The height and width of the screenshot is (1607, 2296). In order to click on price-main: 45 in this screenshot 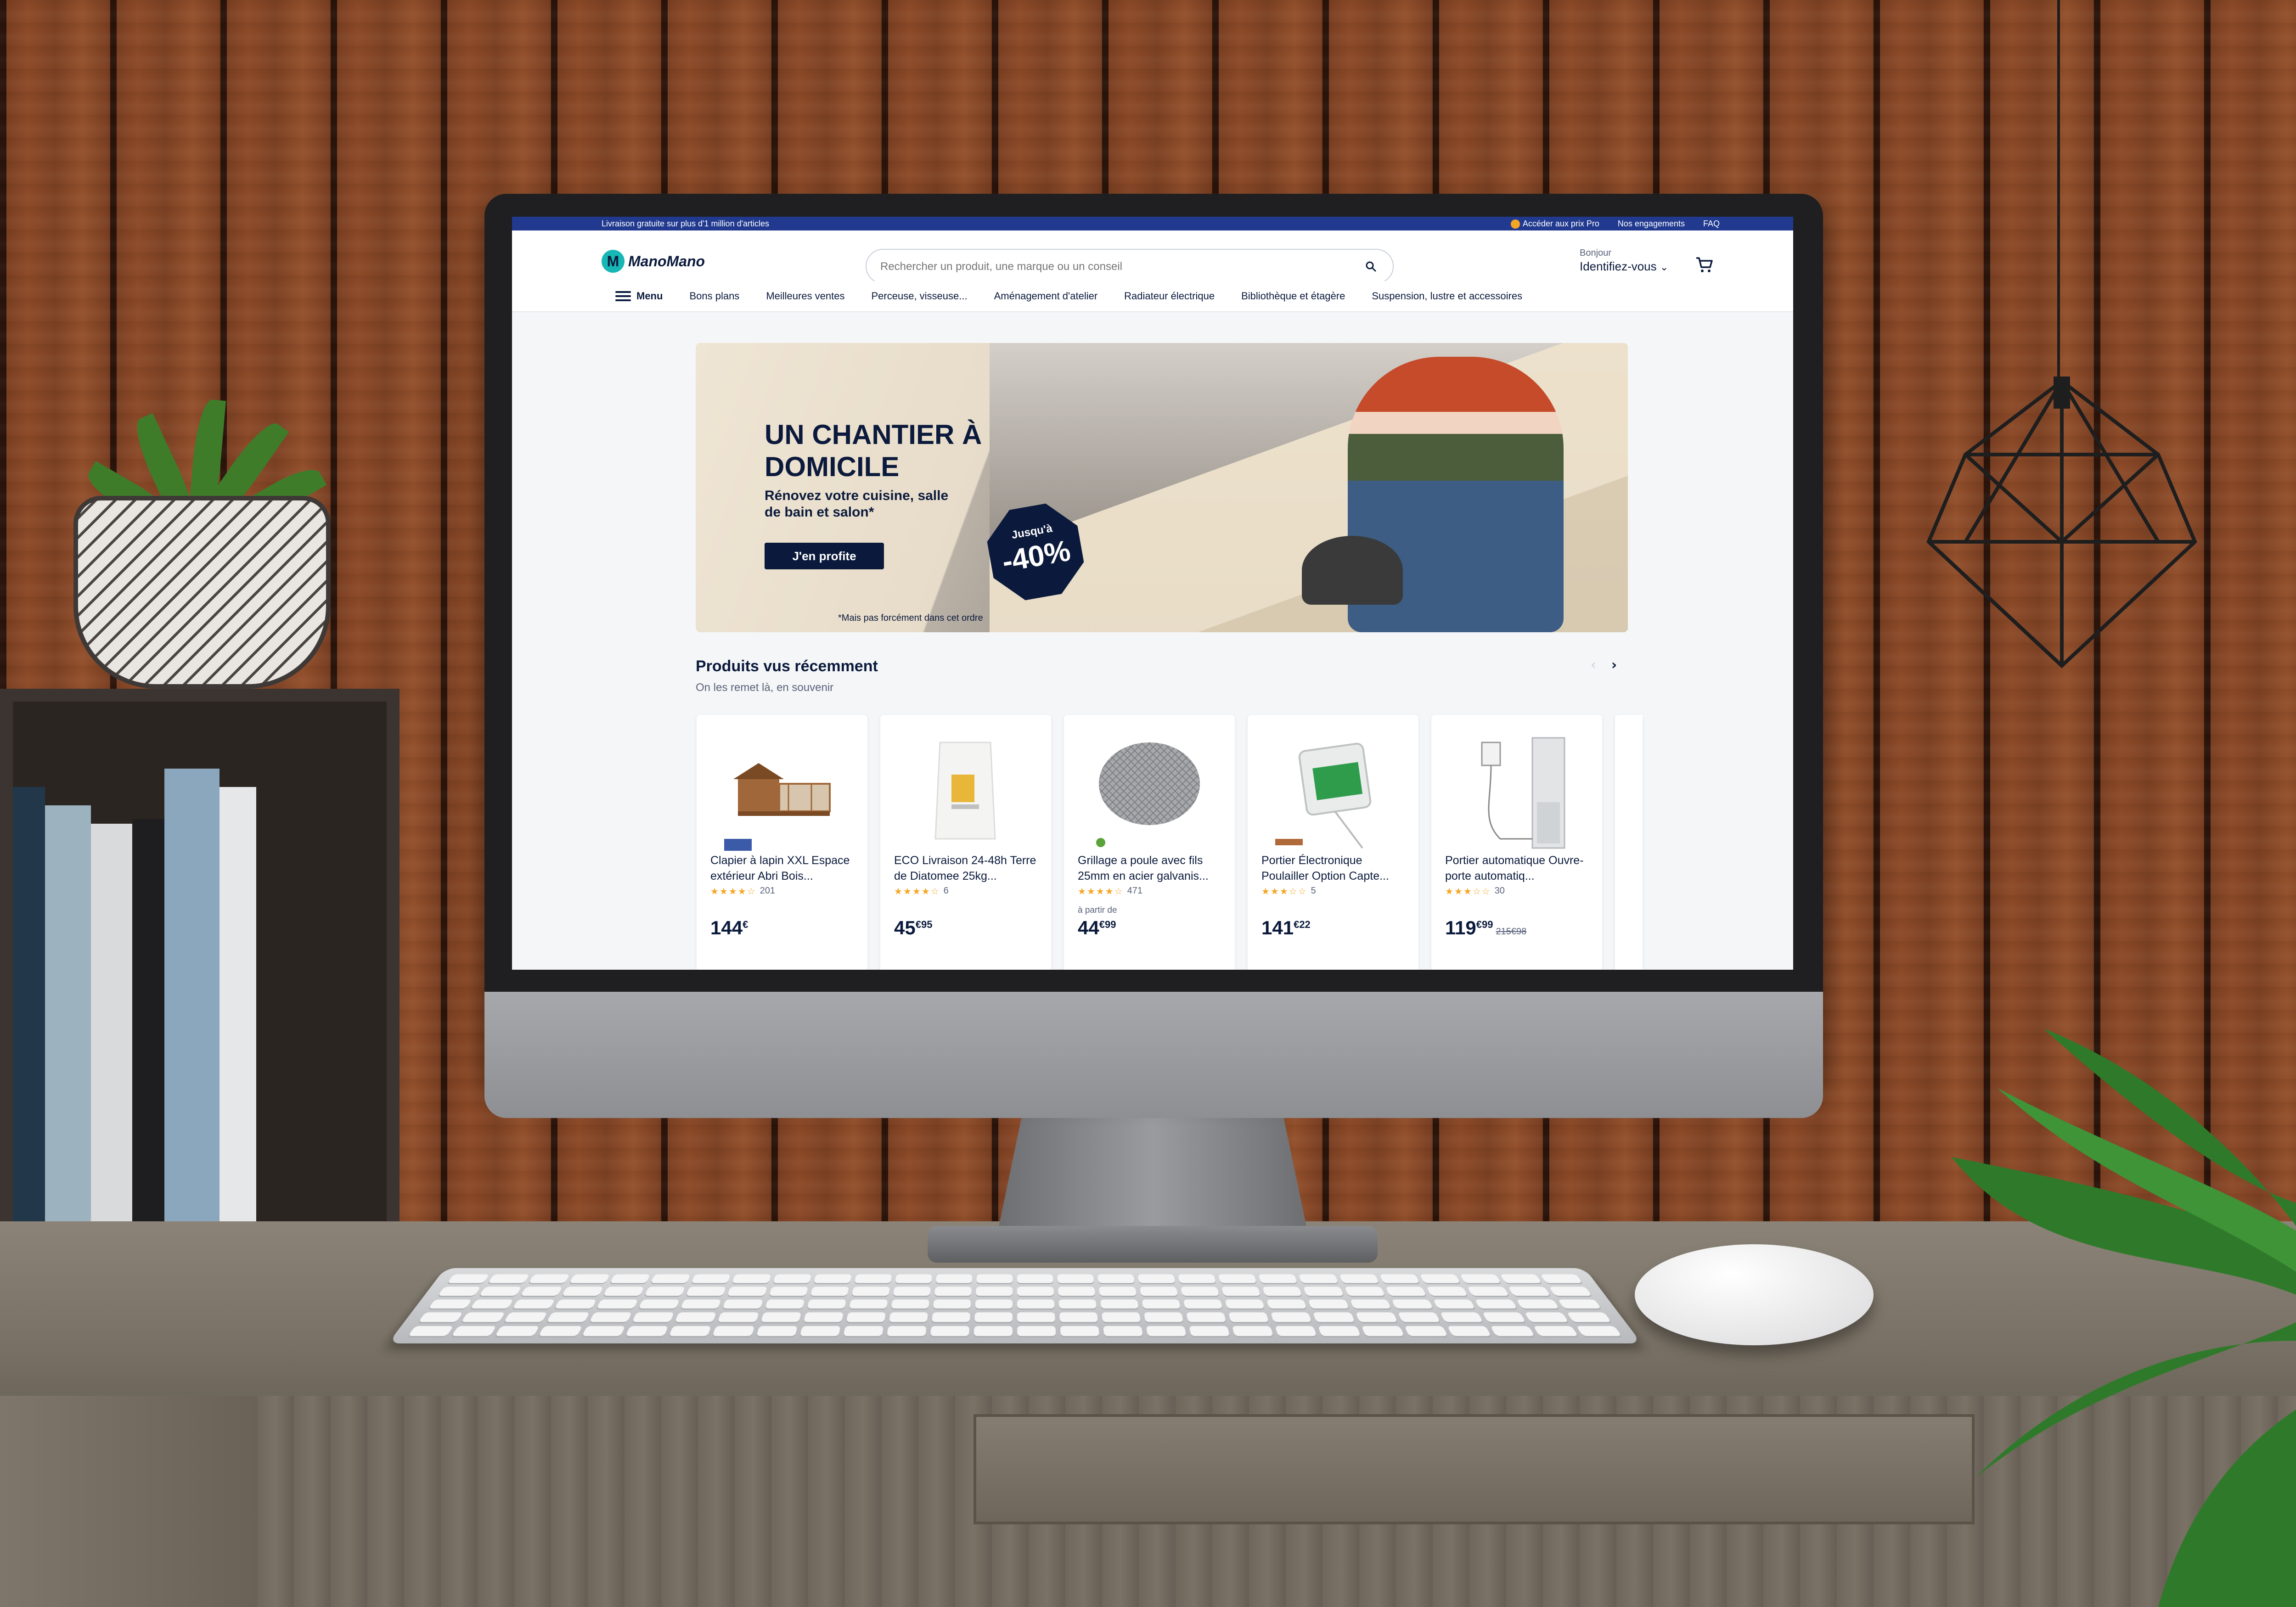, I will do `click(905, 927)`.